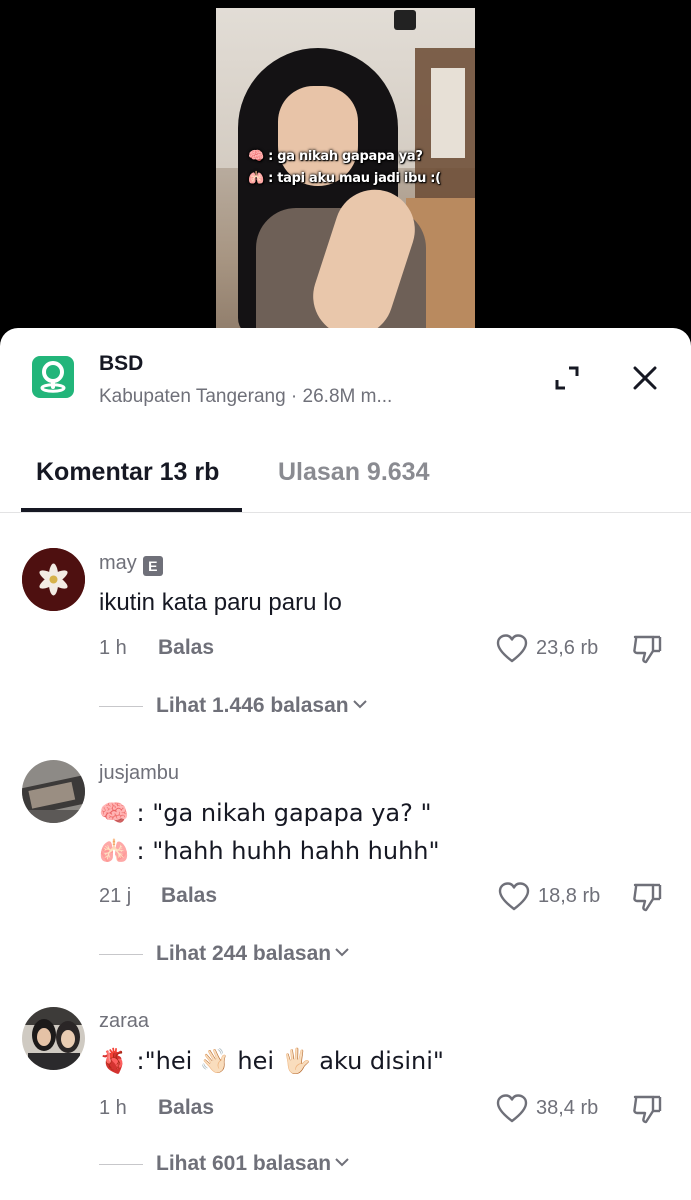 The height and width of the screenshot is (1200, 691). I want to click on comment-time: 21 j, so click(115, 896).